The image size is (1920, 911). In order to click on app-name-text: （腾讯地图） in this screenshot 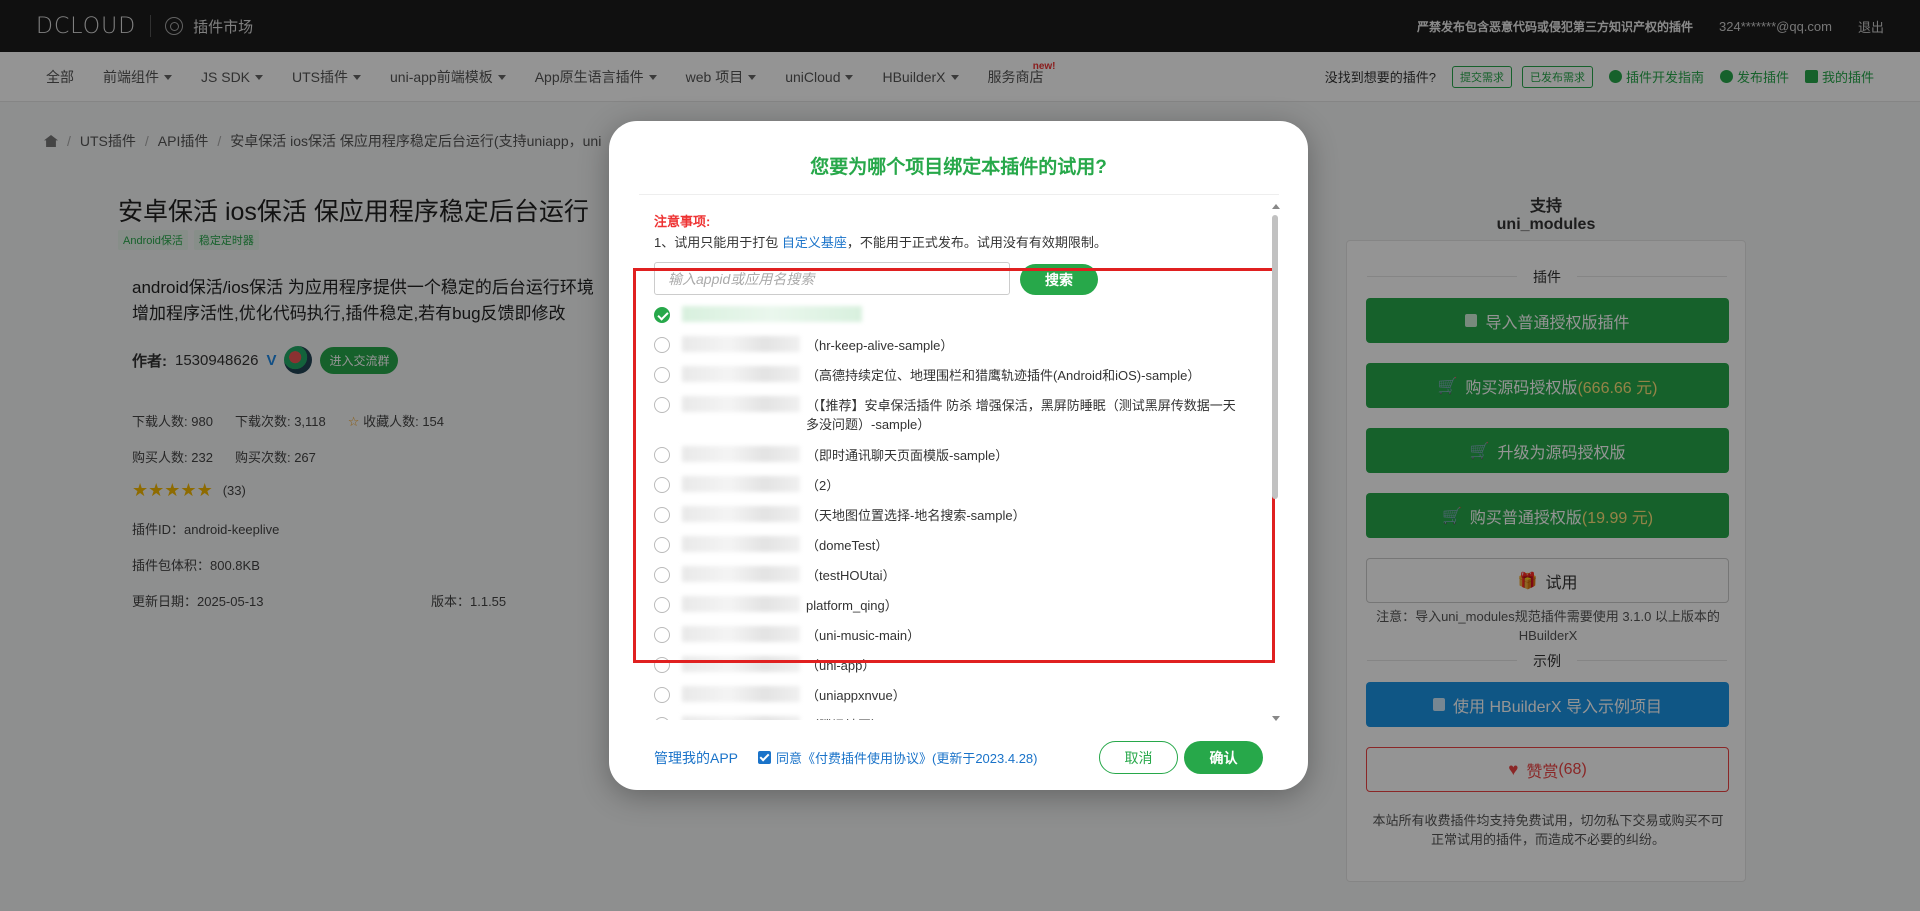, I will do `click(1025, 718)`.